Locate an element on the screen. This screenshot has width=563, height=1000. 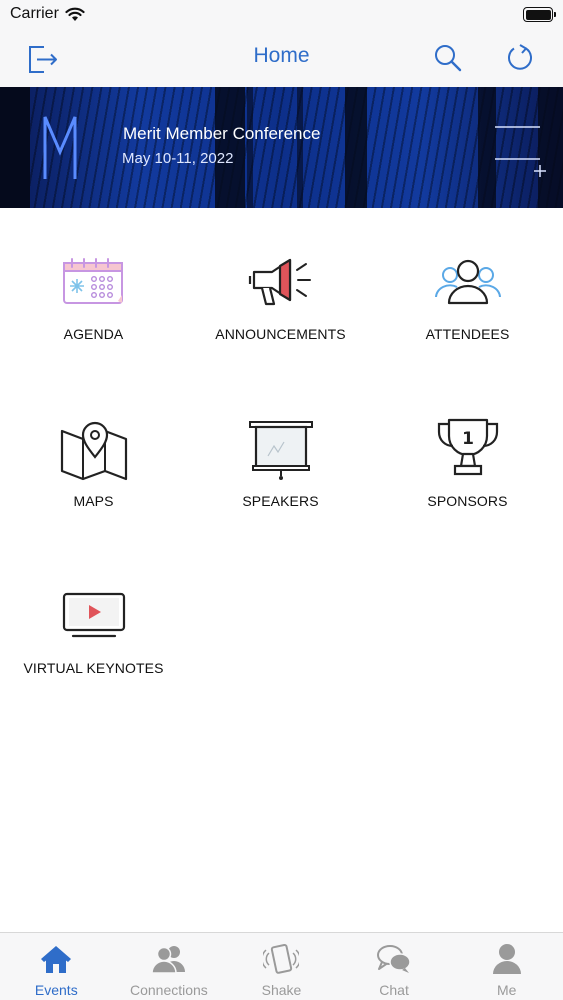
wifi-icon is located at coordinates (75, 14).